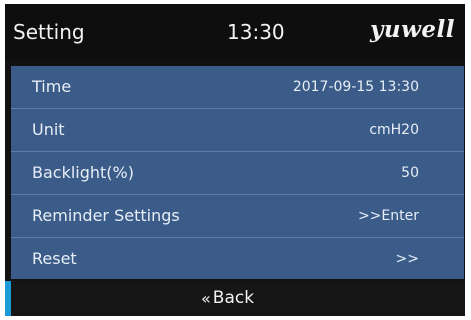  I want to click on double-chevron-left-icon: «, so click(206, 298).